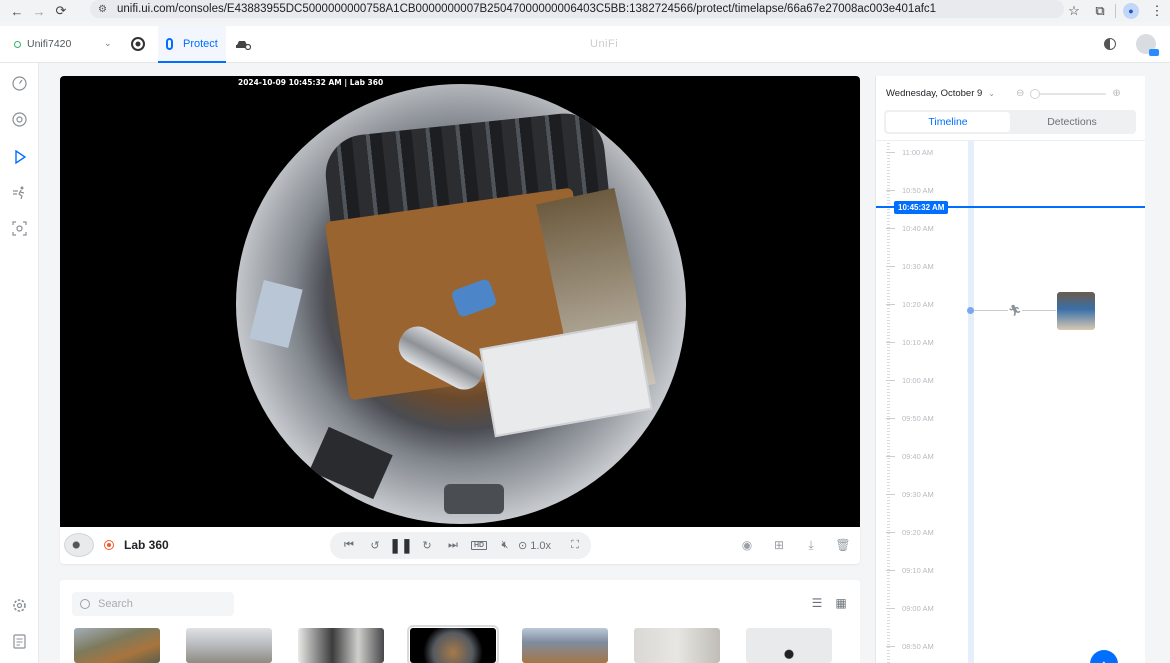 This screenshot has width=1170, height=663. What do you see at coordinates (523, 546) in the screenshot?
I see `speed-icon: ⊙` at bounding box center [523, 546].